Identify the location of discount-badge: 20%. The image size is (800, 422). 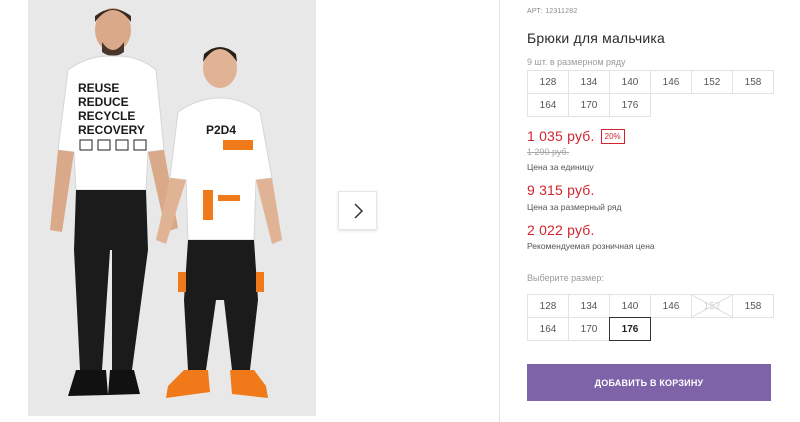
(612, 136).